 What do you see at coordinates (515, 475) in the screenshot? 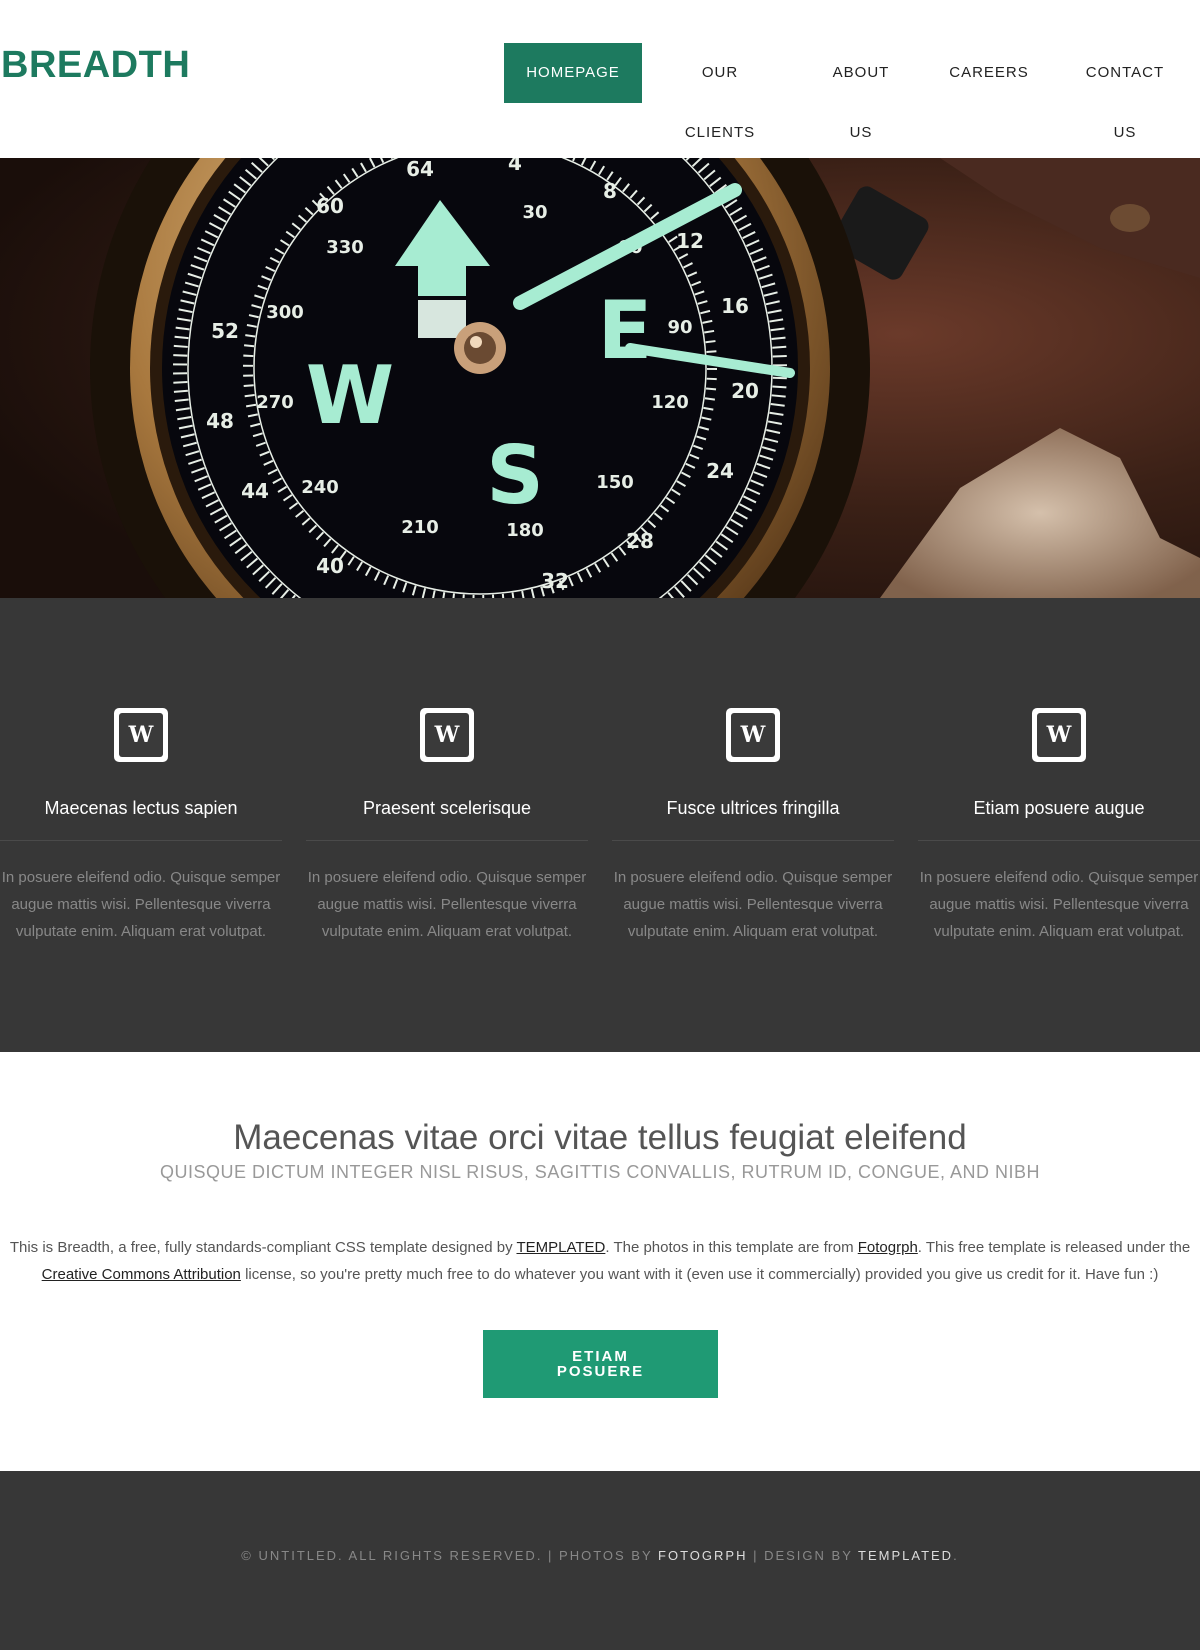
I see `compass-letter-s: S` at bounding box center [515, 475].